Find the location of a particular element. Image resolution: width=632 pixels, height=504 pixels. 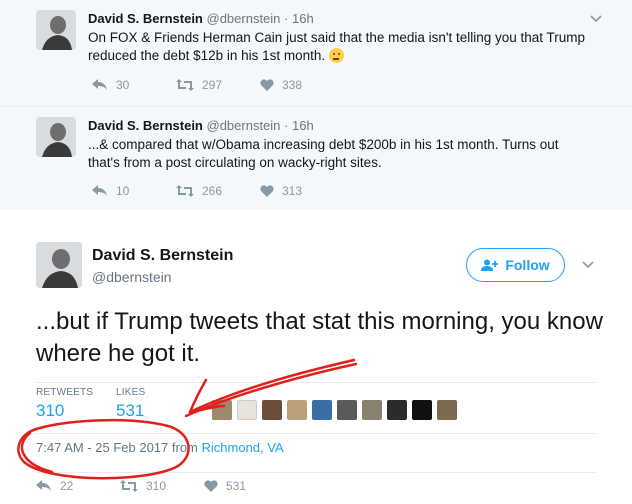

like-button: 313 is located at coordinates (302, 191).